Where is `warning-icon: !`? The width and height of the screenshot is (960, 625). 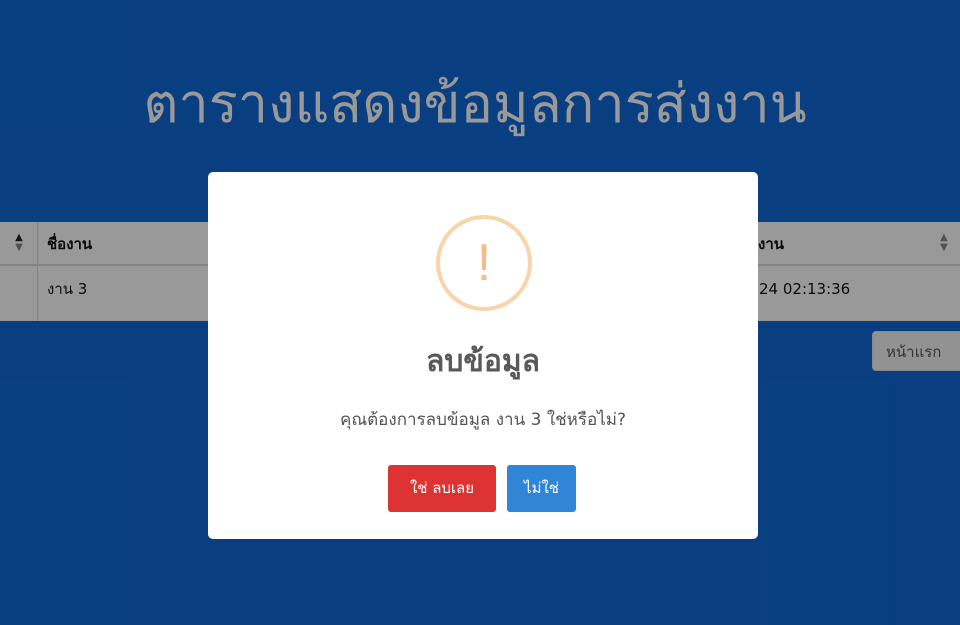
warning-icon: ! is located at coordinates (484, 263).